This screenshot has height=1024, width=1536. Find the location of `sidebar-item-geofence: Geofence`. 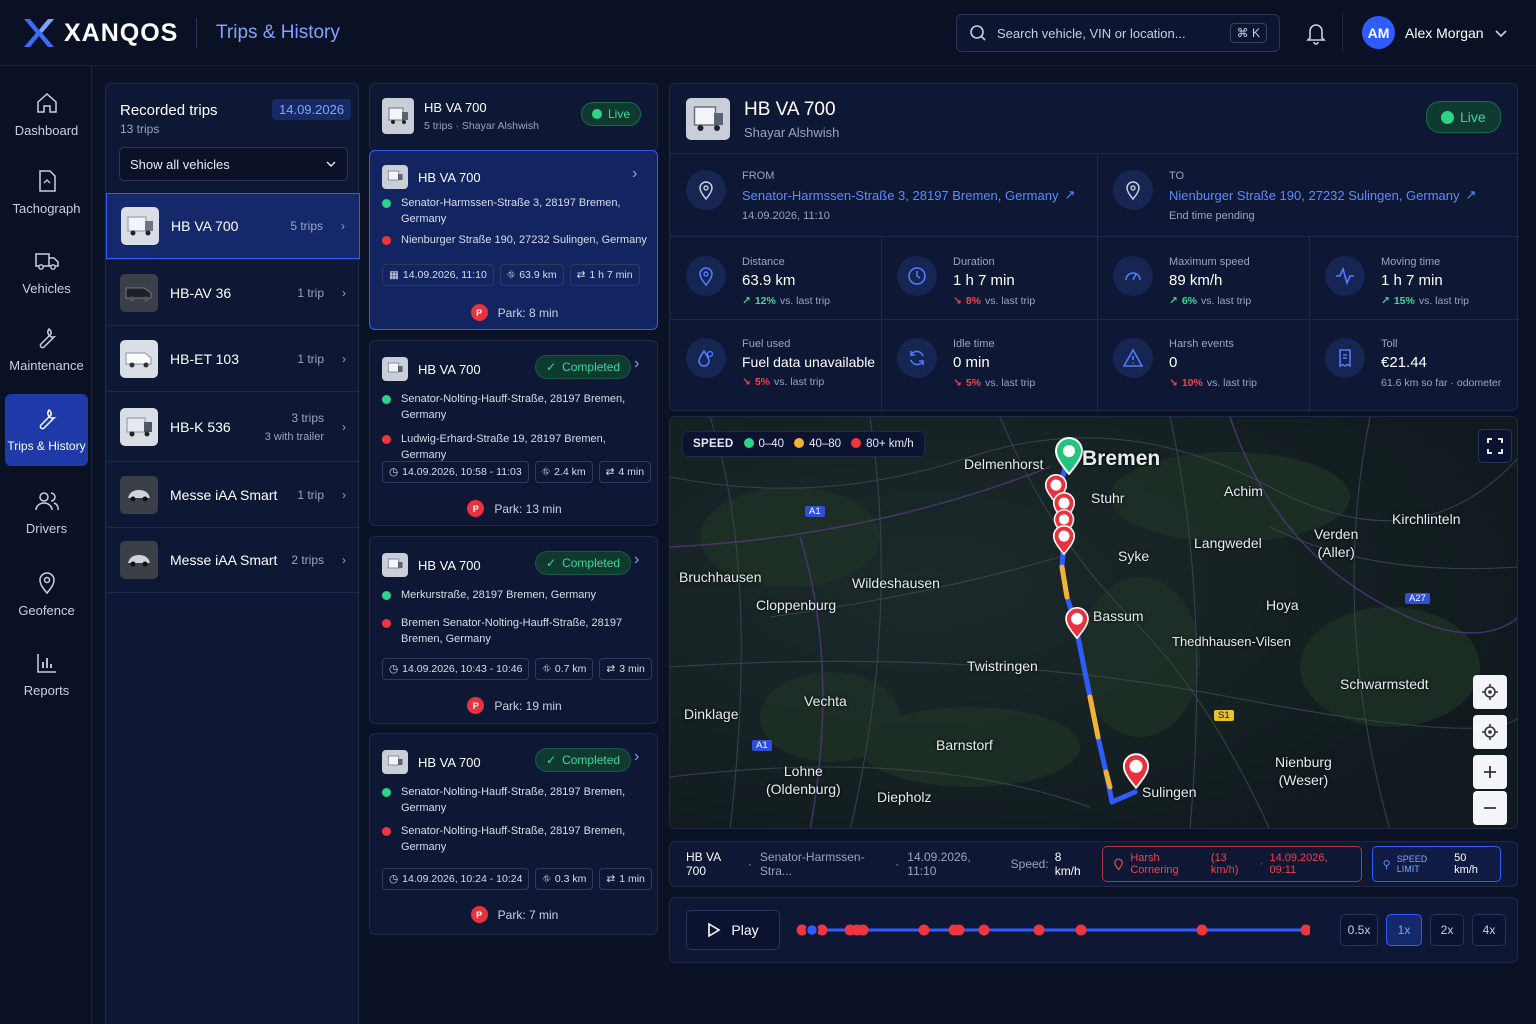

sidebar-item-geofence: Geofence is located at coordinates (46, 594).